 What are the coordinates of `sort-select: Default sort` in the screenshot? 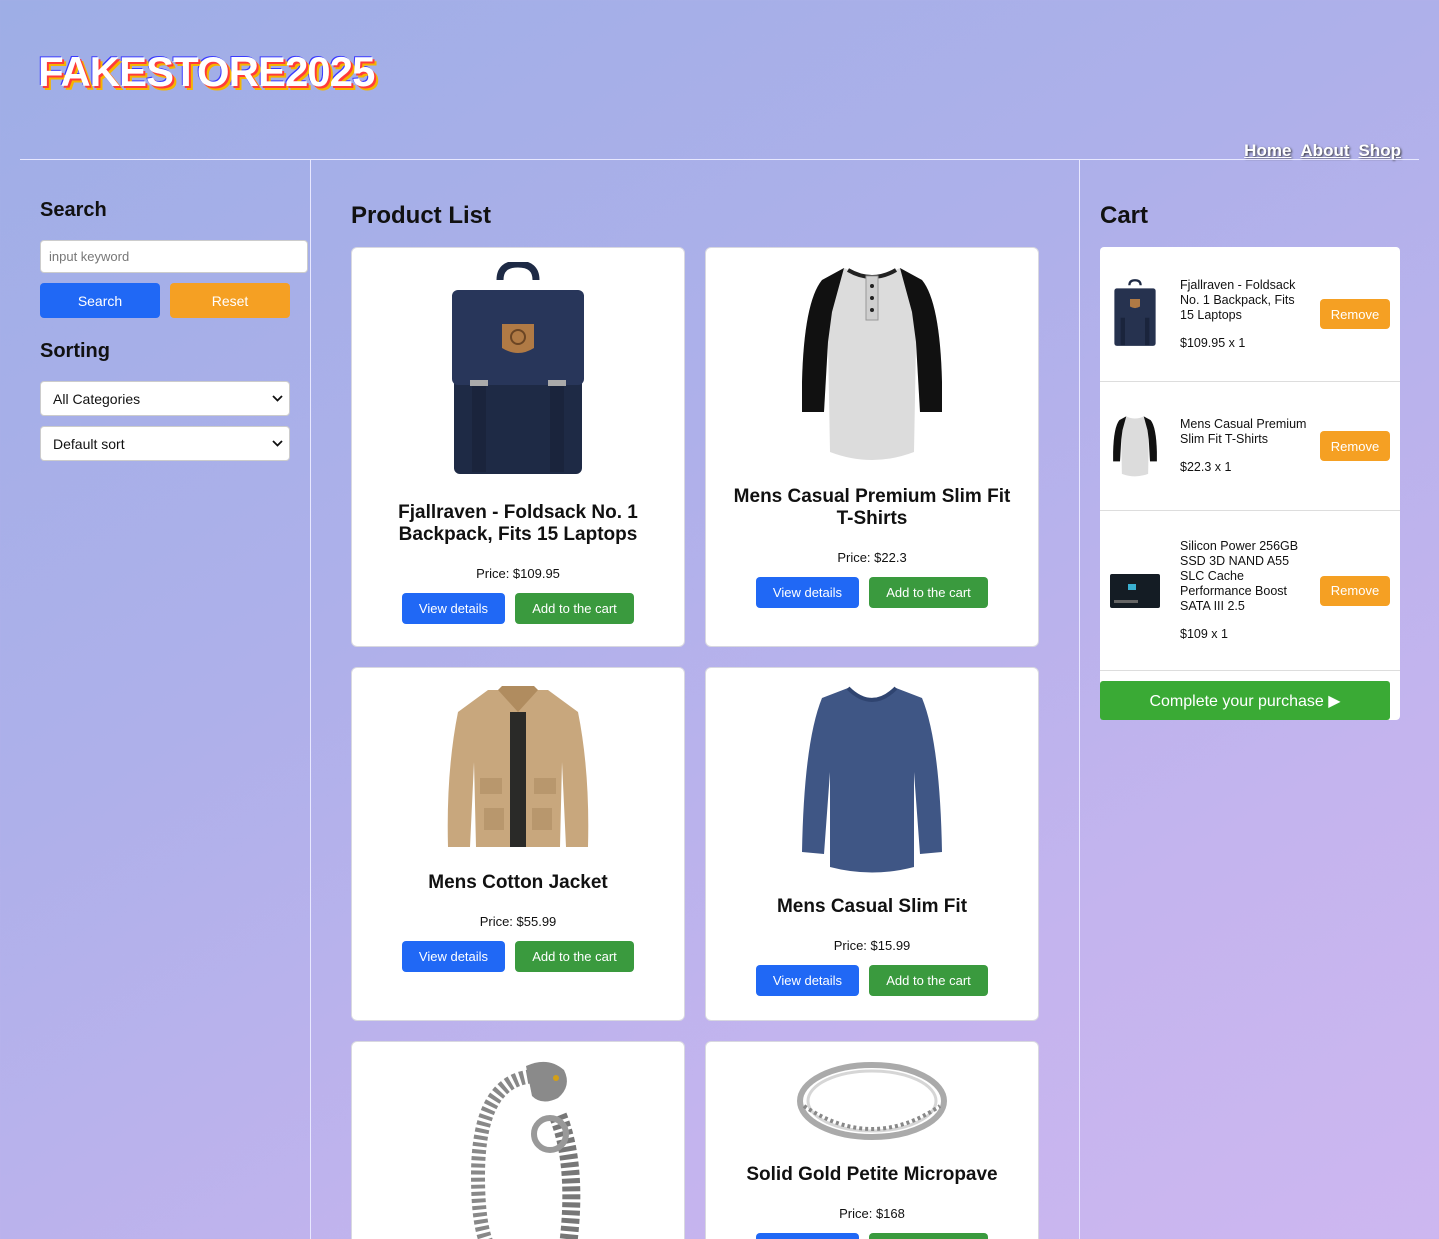 It's located at (165, 443).